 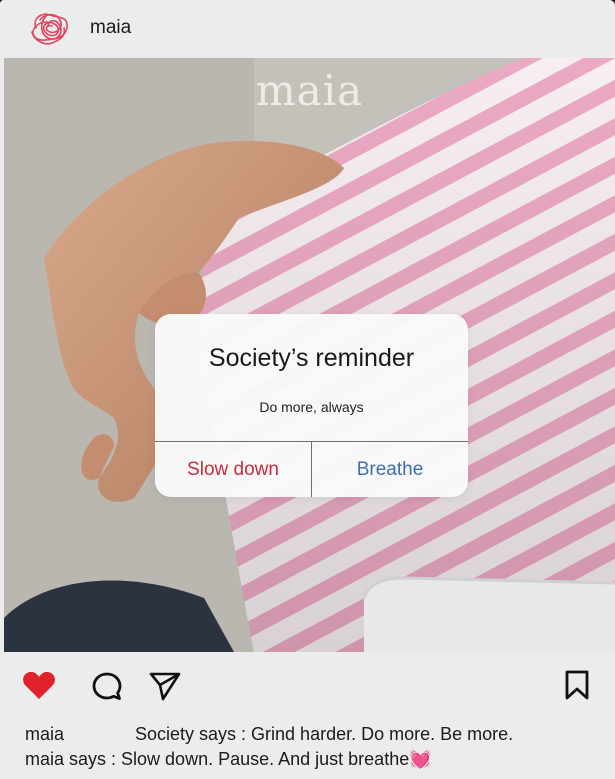 What do you see at coordinates (311, 358) in the screenshot?
I see `alert-title: Society’s reminder` at bounding box center [311, 358].